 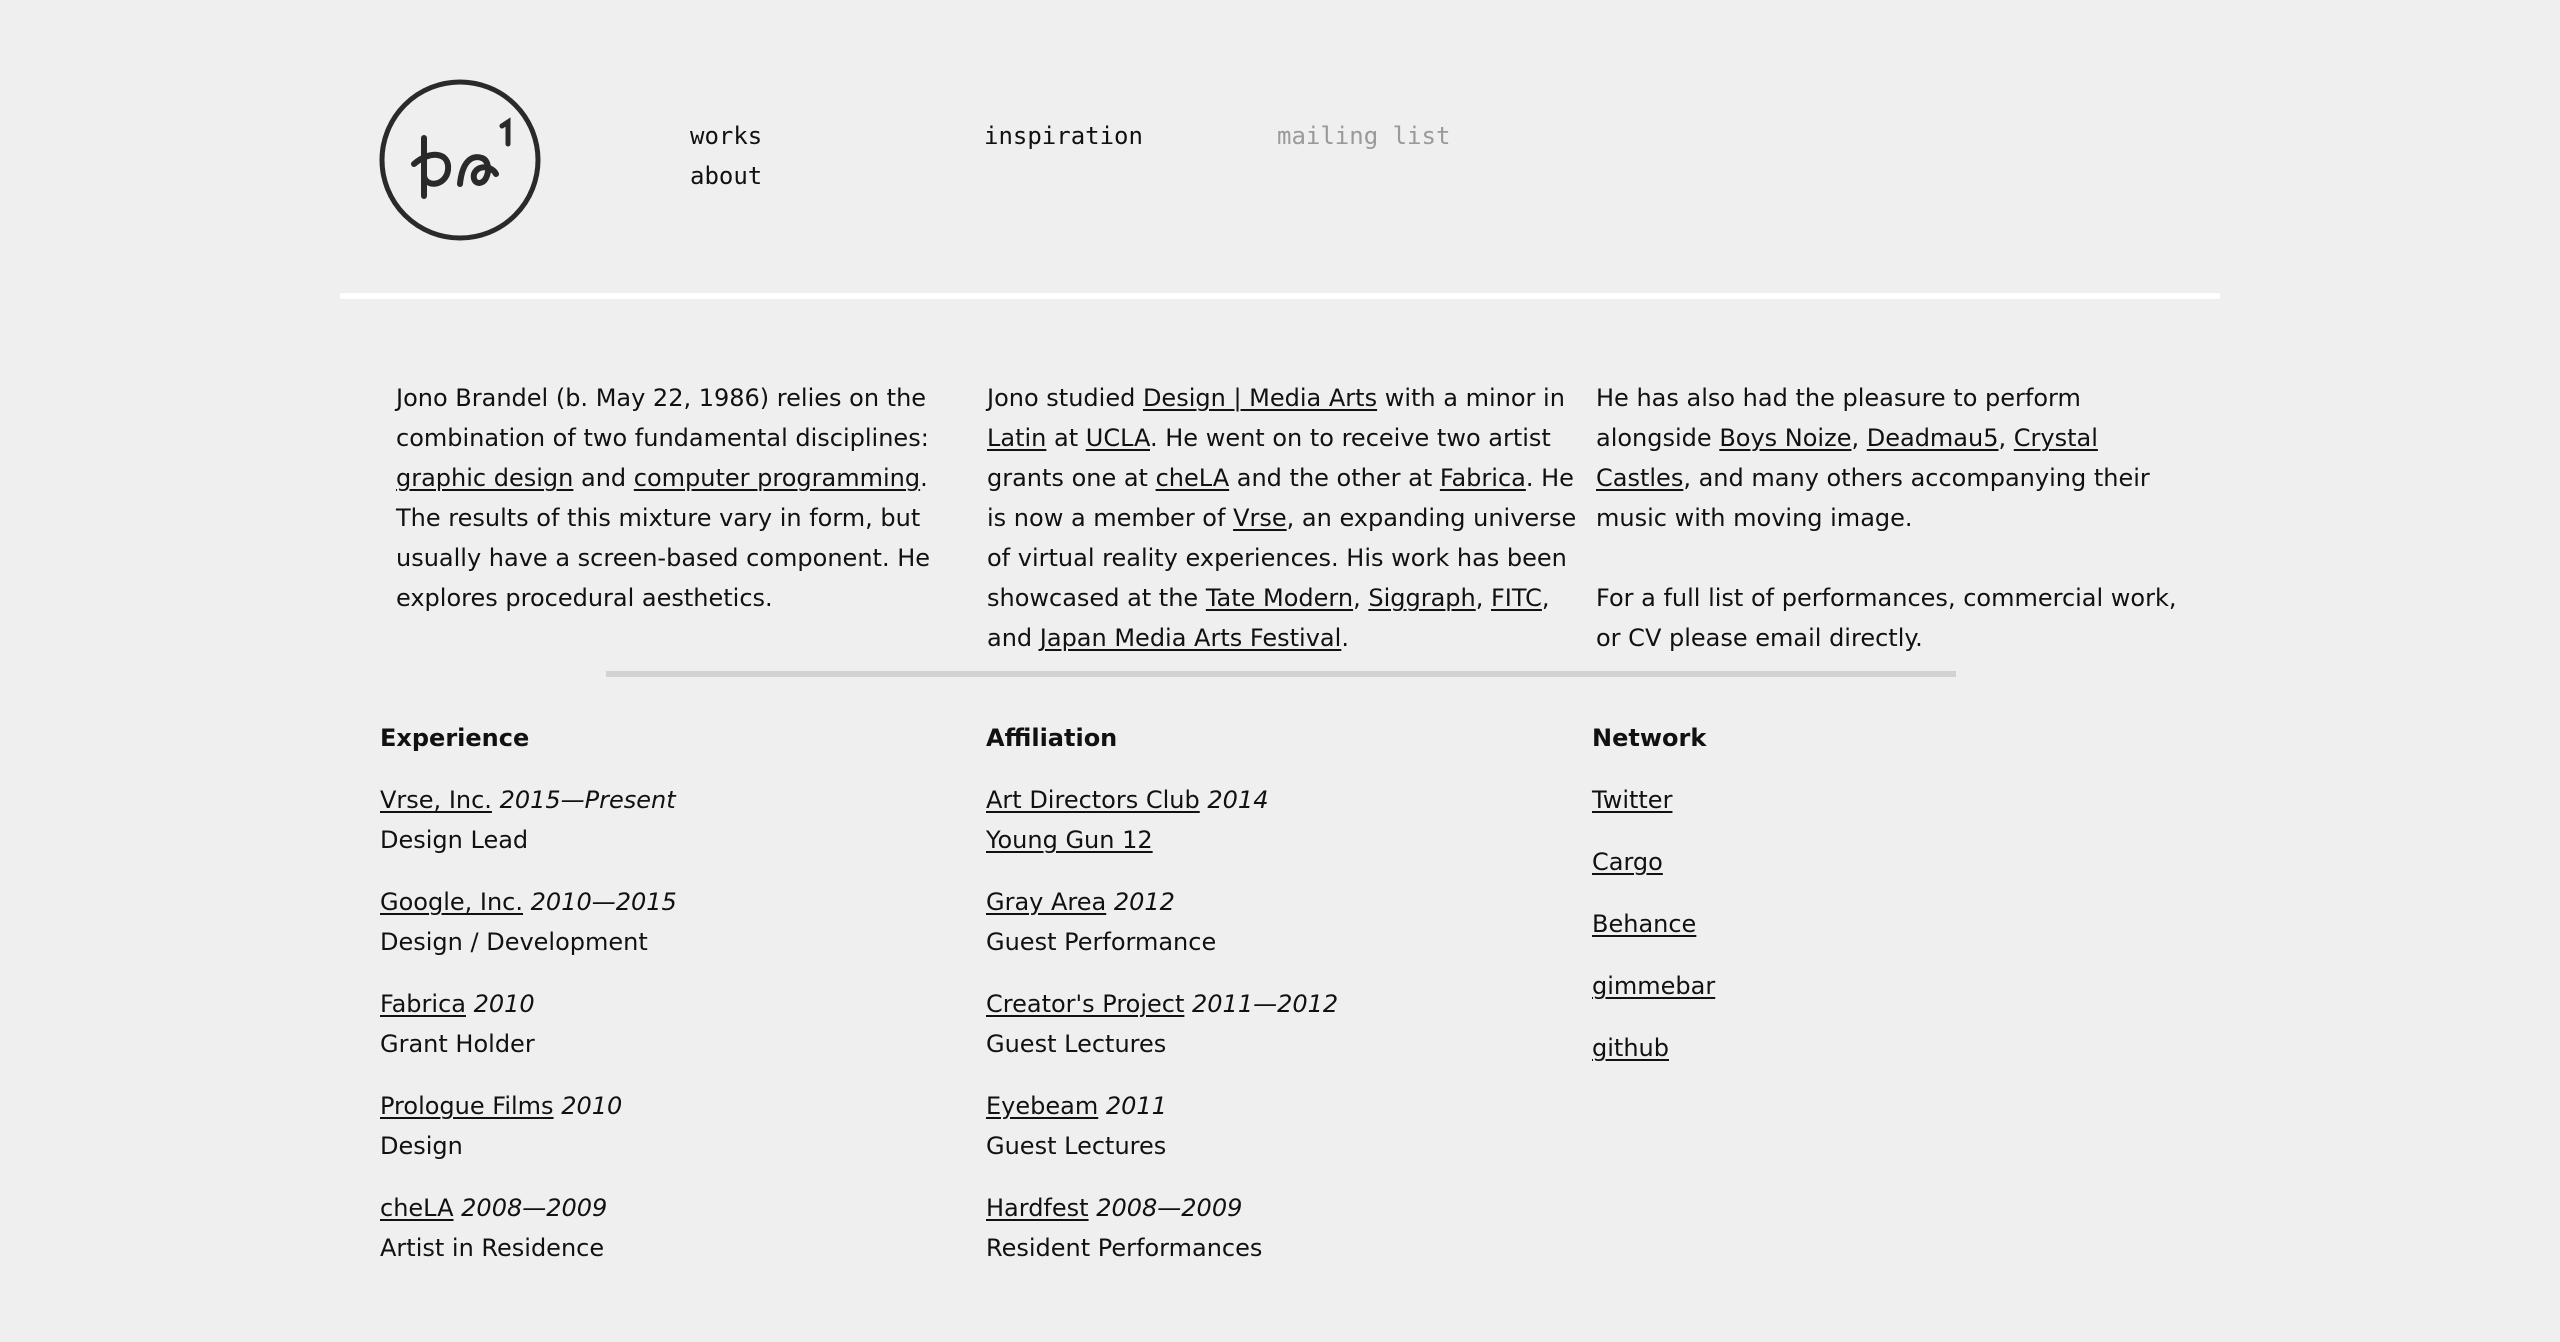 What do you see at coordinates (1345, 638) in the screenshot?
I see `intro-text: .` at bounding box center [1345, 638].